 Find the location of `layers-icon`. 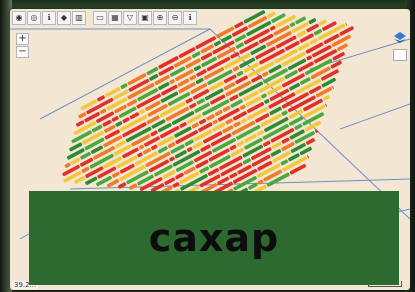

layers-icon is located at coordinates (400, 38).